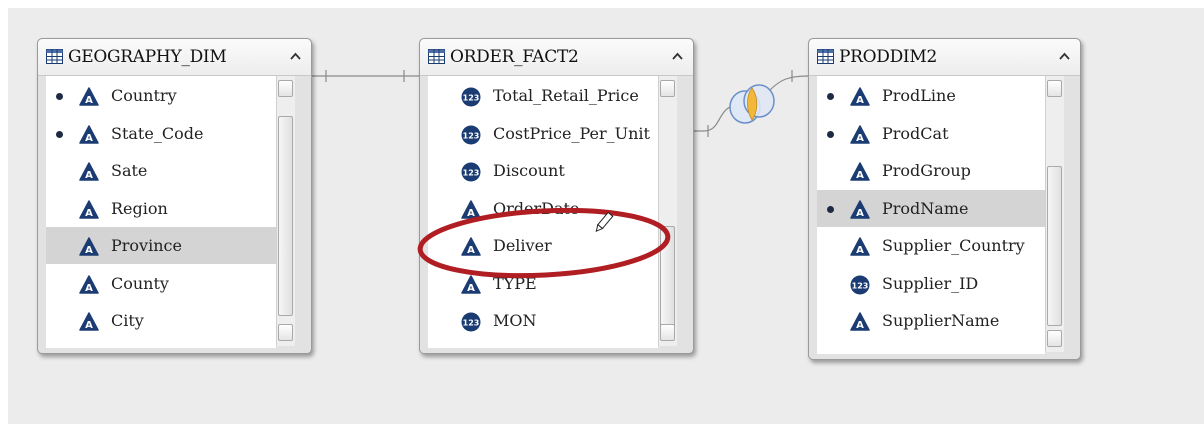 The width and height of the screenshot is (1204, 424). What do you see at coordinates (888, 57) in the screenshot?
I see `table-title: PRODDIM2` at bounding box center [888, 57].